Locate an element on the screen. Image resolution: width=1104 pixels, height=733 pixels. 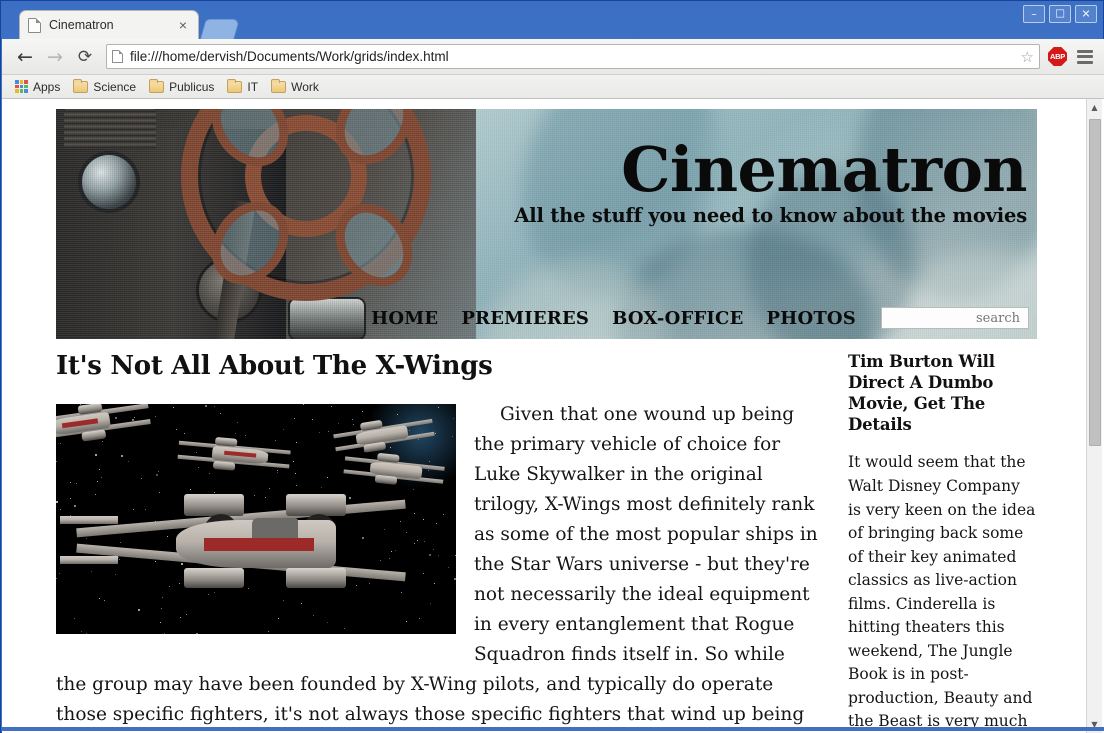
window-bottom-edge is located at coordinates (553, 729).